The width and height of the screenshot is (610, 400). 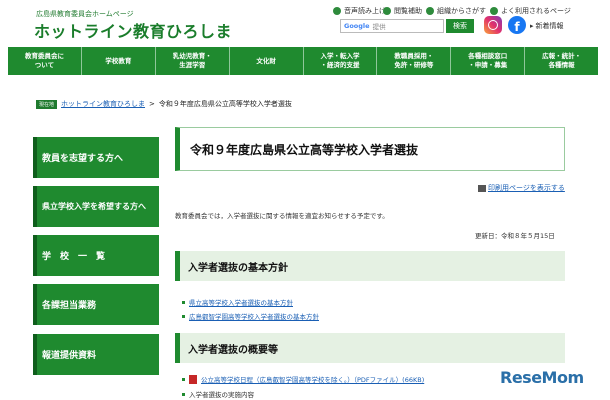 I want to click on breadcrumb-home-link: ホットライン教育ひろしま, so click(x=103, y=104).